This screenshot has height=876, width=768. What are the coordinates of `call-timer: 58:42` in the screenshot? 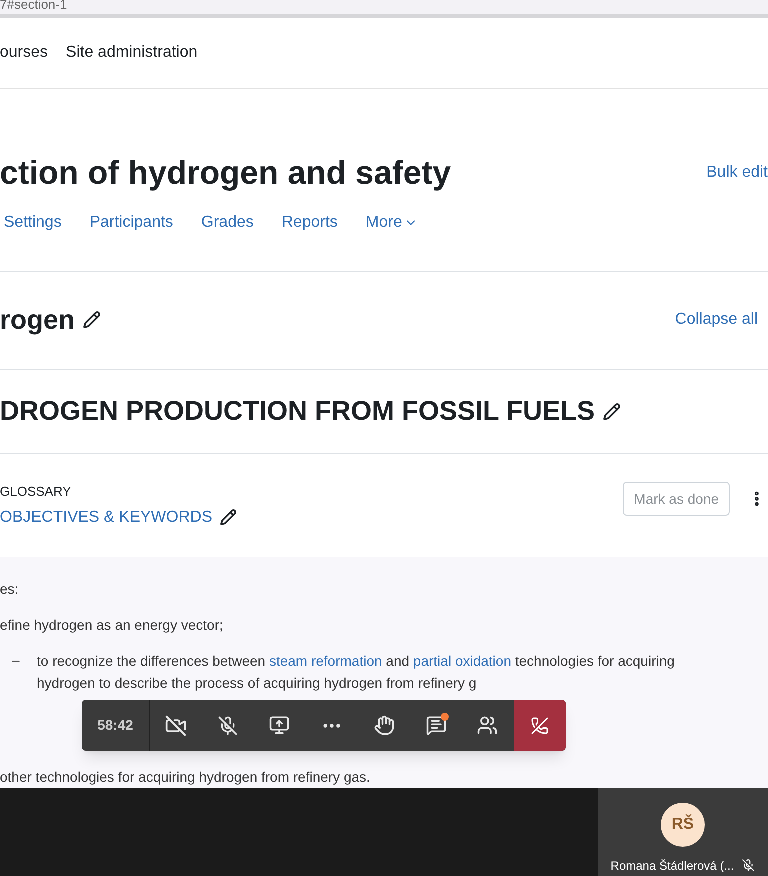 It's located at (116, 725).